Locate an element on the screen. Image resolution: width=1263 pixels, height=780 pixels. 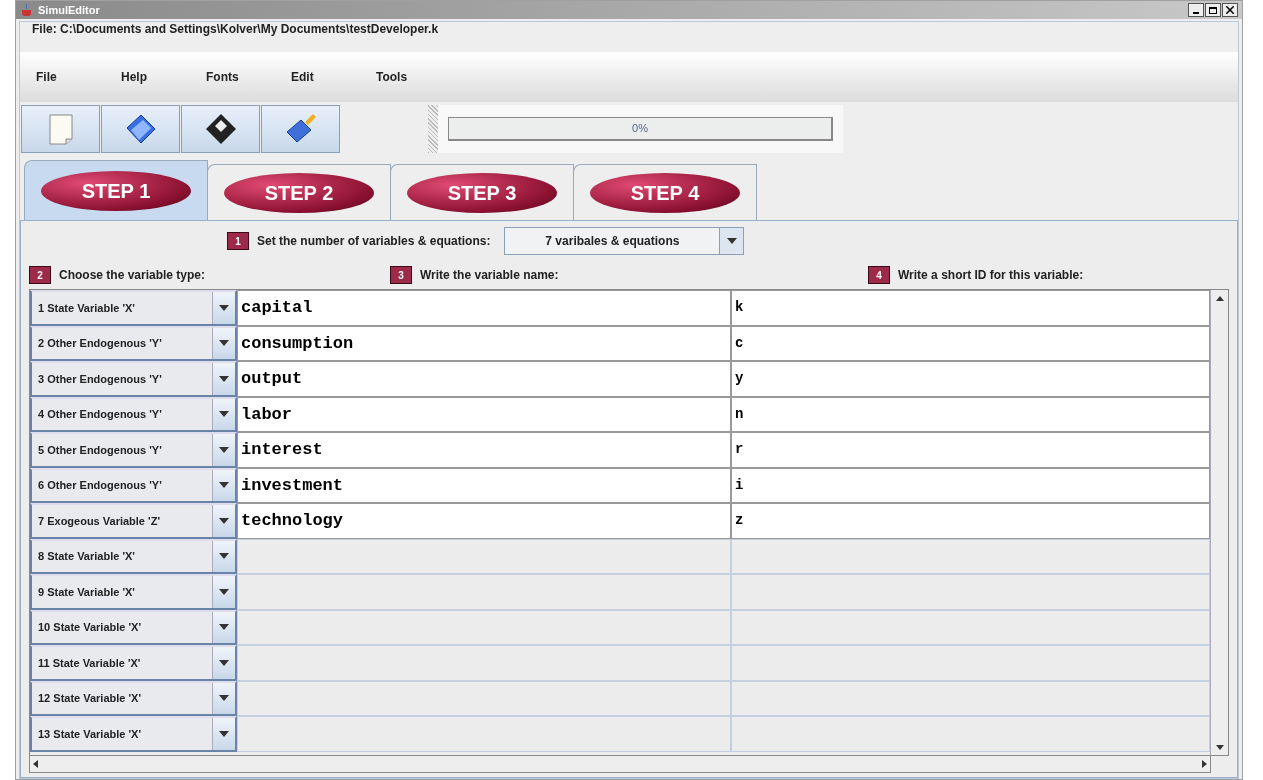
id-cell: r is located at coordinates (970, 450).